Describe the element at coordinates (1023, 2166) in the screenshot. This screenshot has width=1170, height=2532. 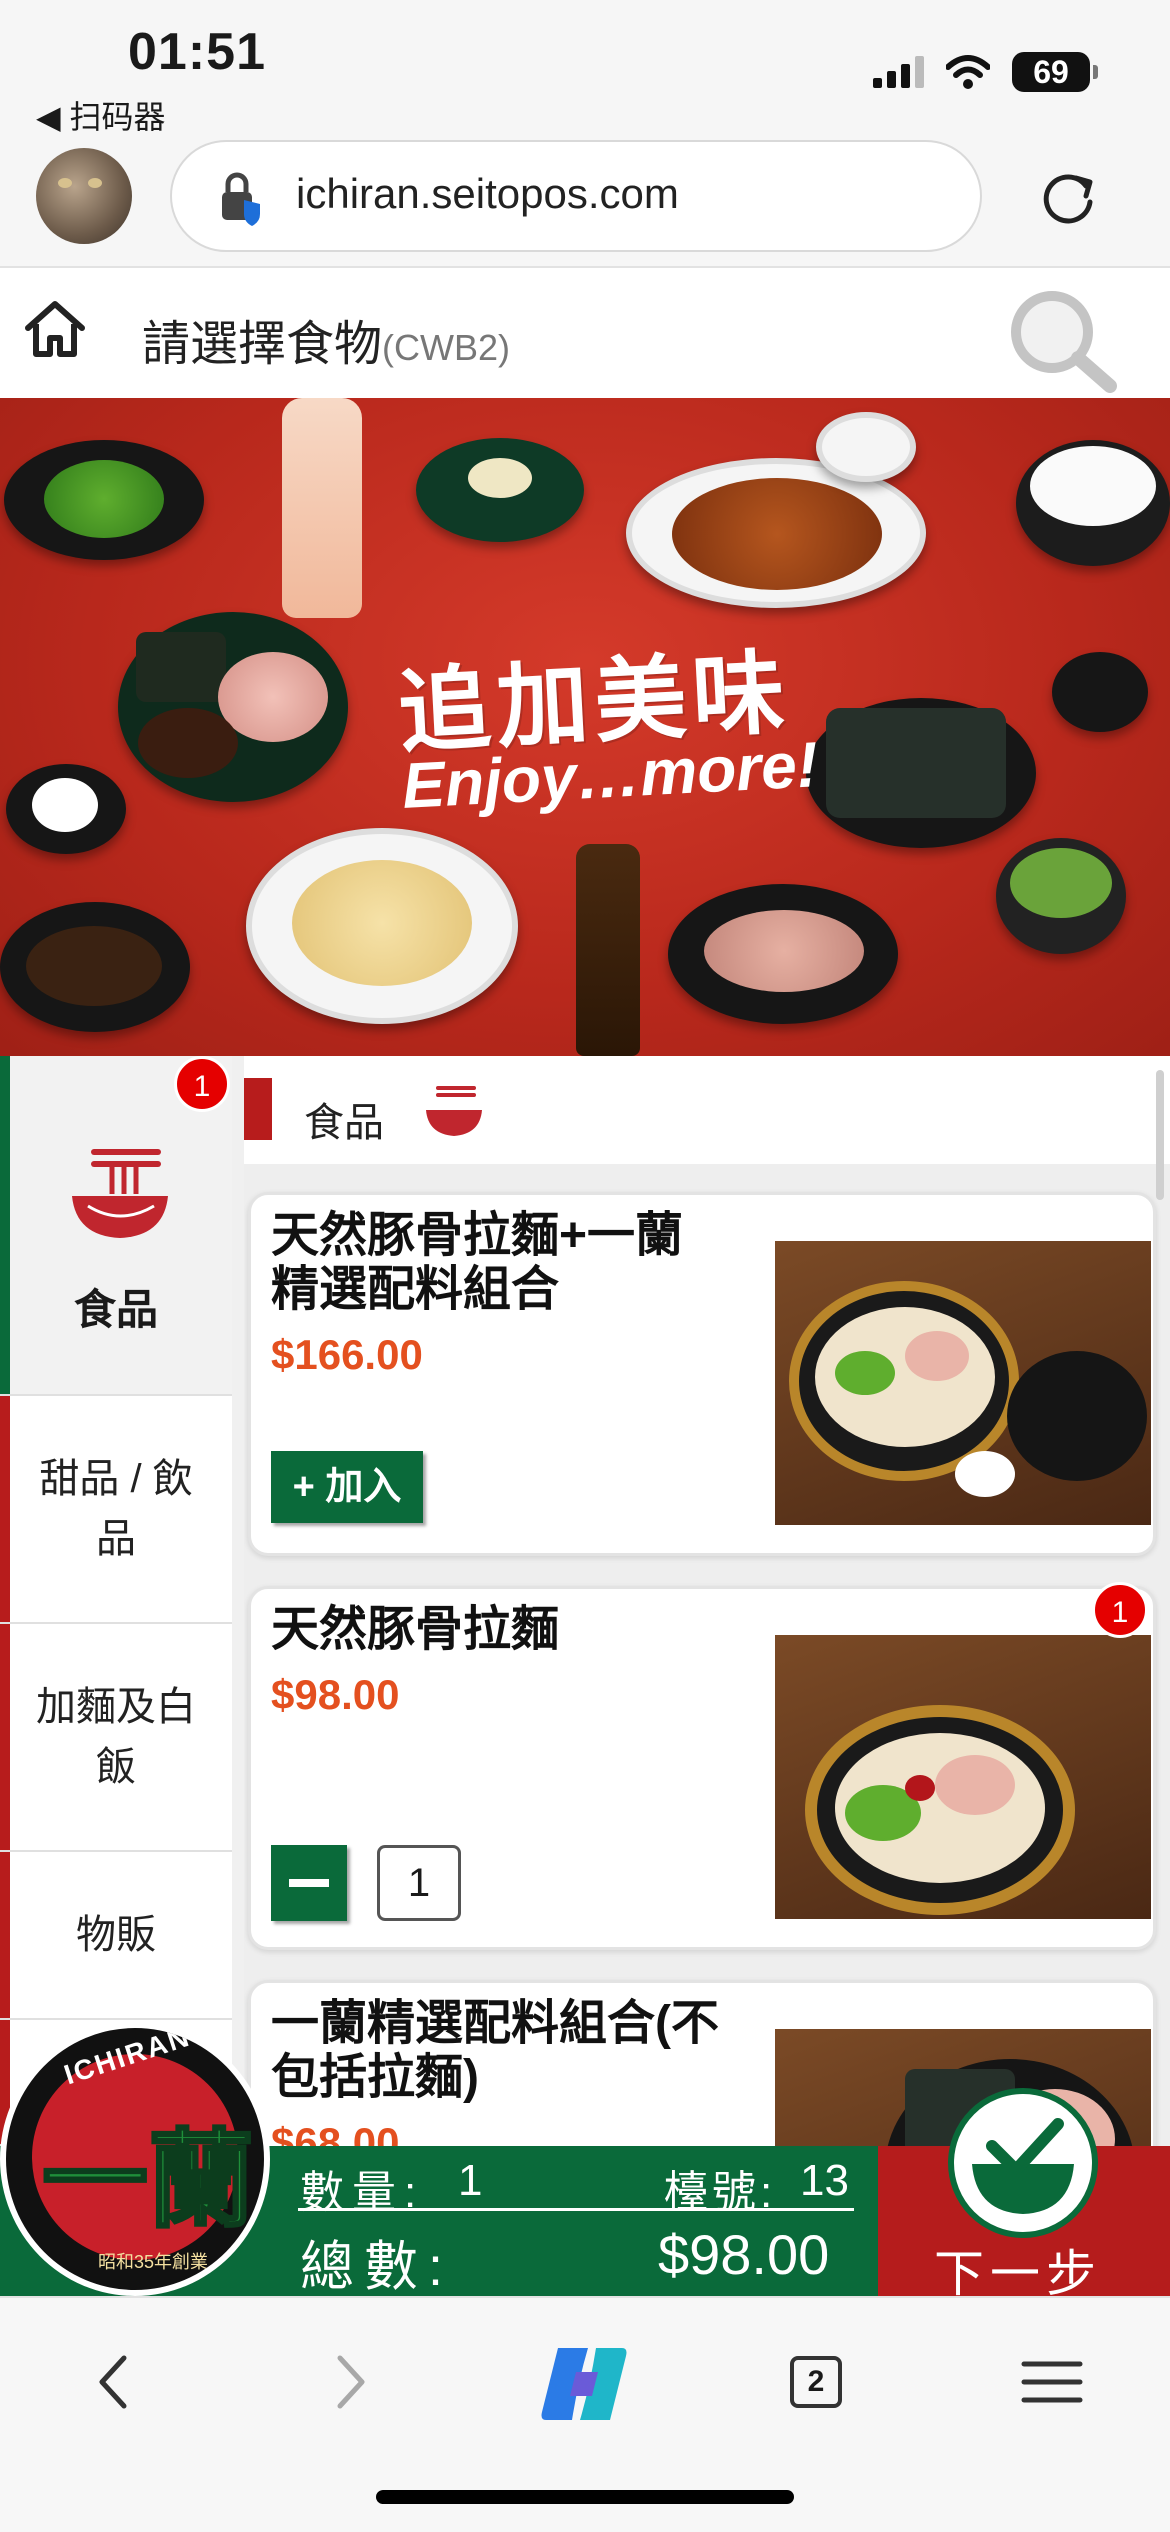
I see `checkmark-bowl-icon` at that location.